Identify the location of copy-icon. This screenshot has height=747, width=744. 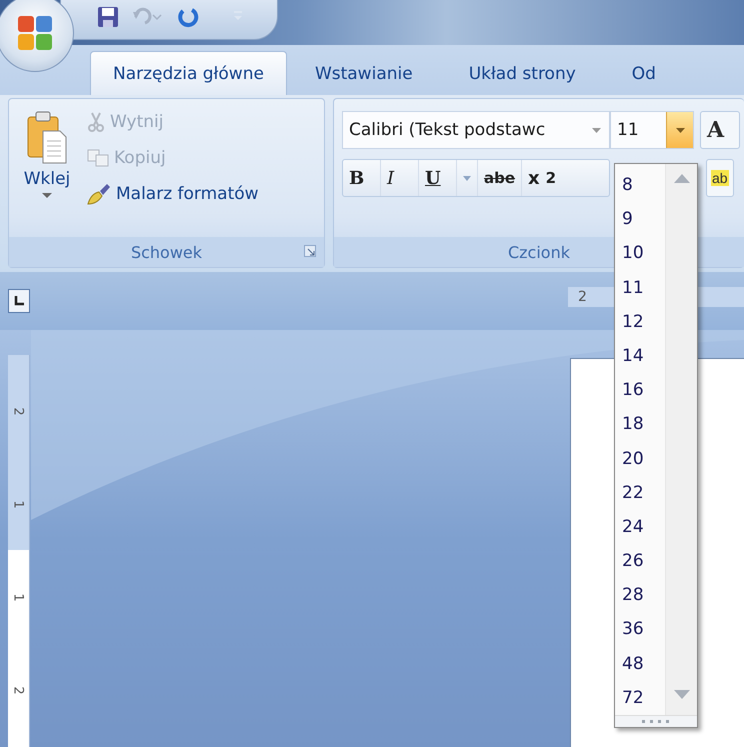
(98, 158).